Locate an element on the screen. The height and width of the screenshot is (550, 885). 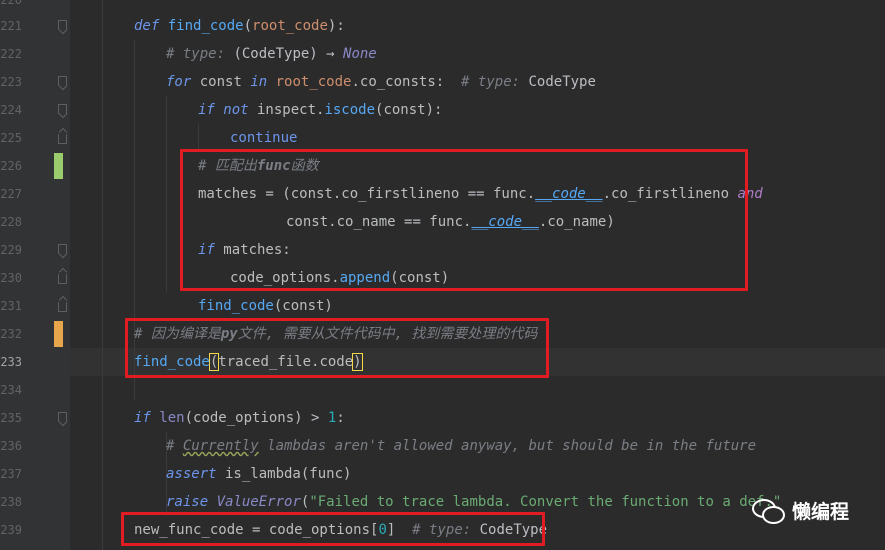
keyword: continue is located at coordinates (264, 138).